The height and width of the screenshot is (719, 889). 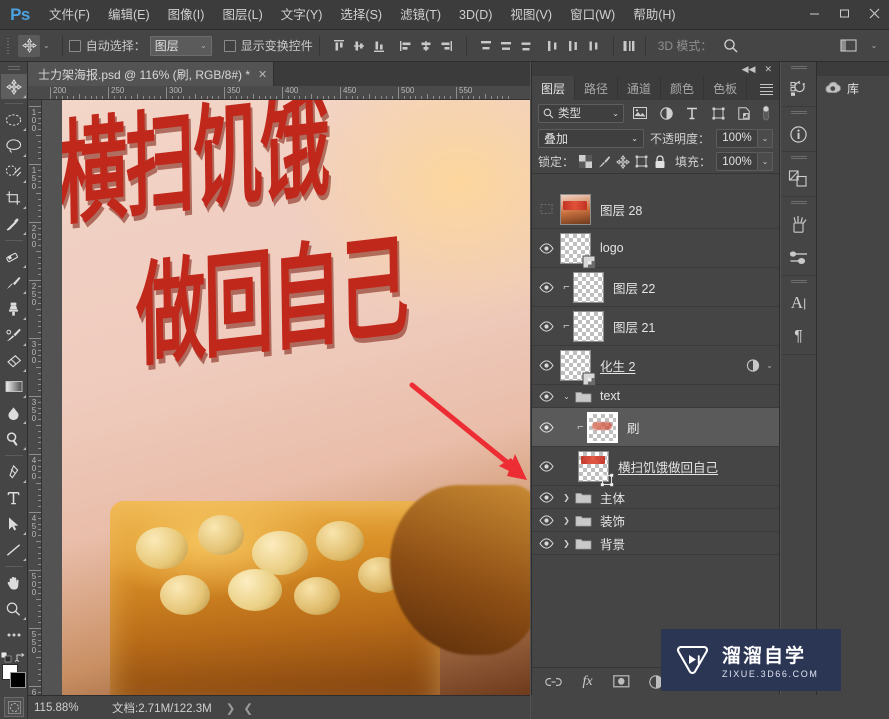 I want to click on hand-tool, so click(x=14, y=582).